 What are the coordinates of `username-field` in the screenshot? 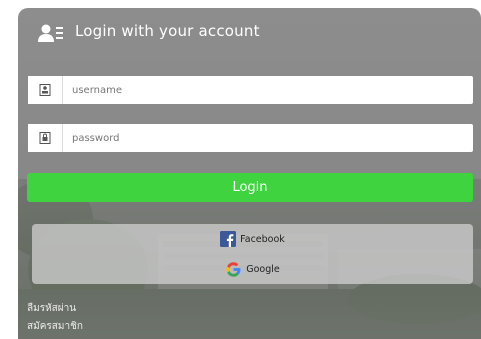 It's located at (250, 90).